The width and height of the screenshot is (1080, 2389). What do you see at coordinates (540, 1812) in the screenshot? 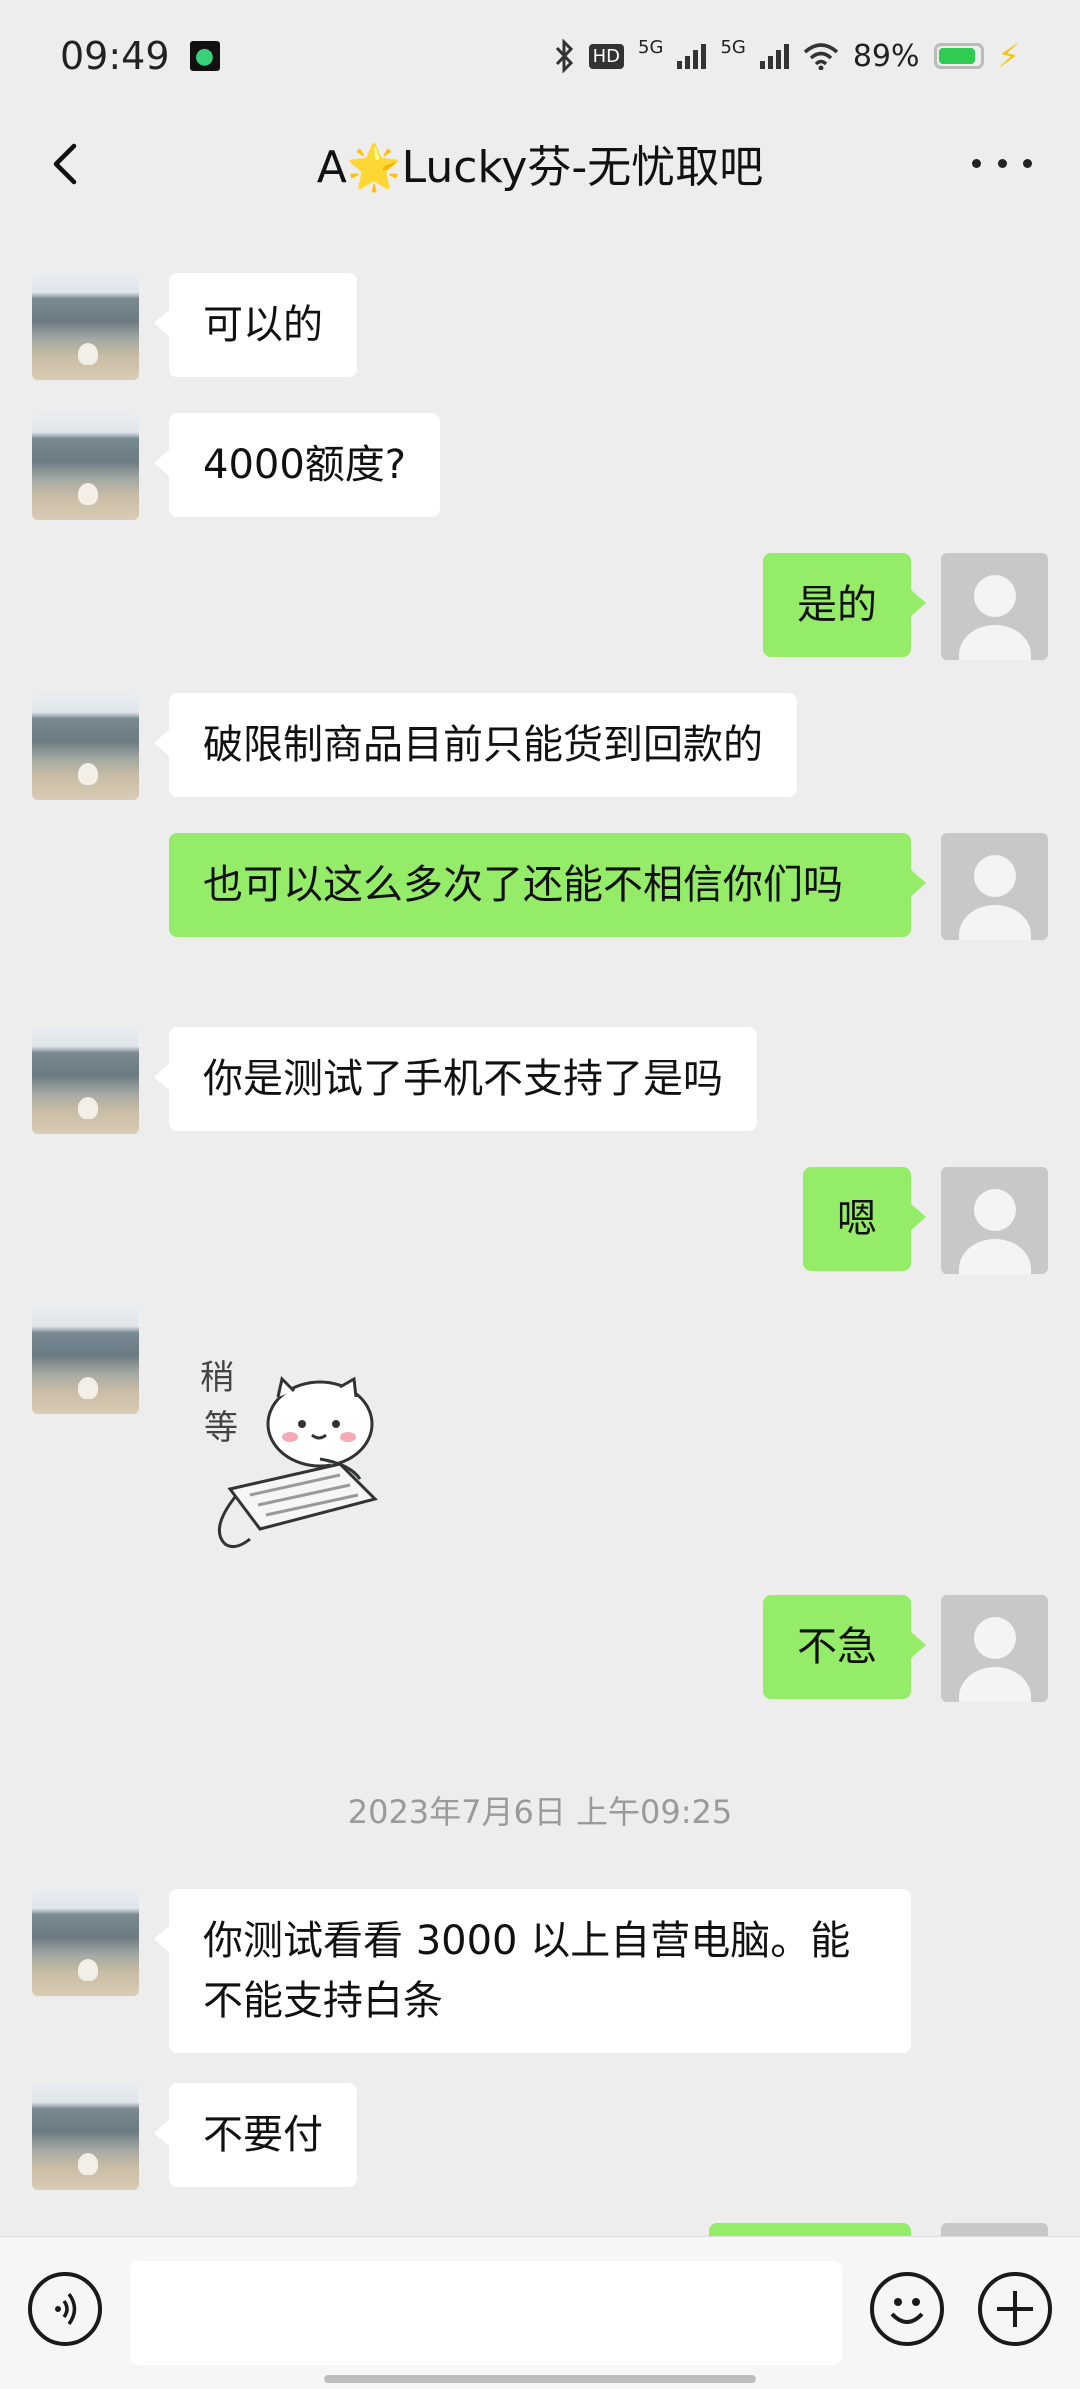
I see `timestamp: 2023年7月6日 上午09:25` at bounding box center [540, 1812].